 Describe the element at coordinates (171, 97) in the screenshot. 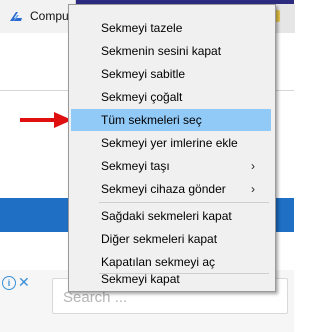

I see `menu-item-duplicate-tab: Sekmeyi çoğalt` at that location.